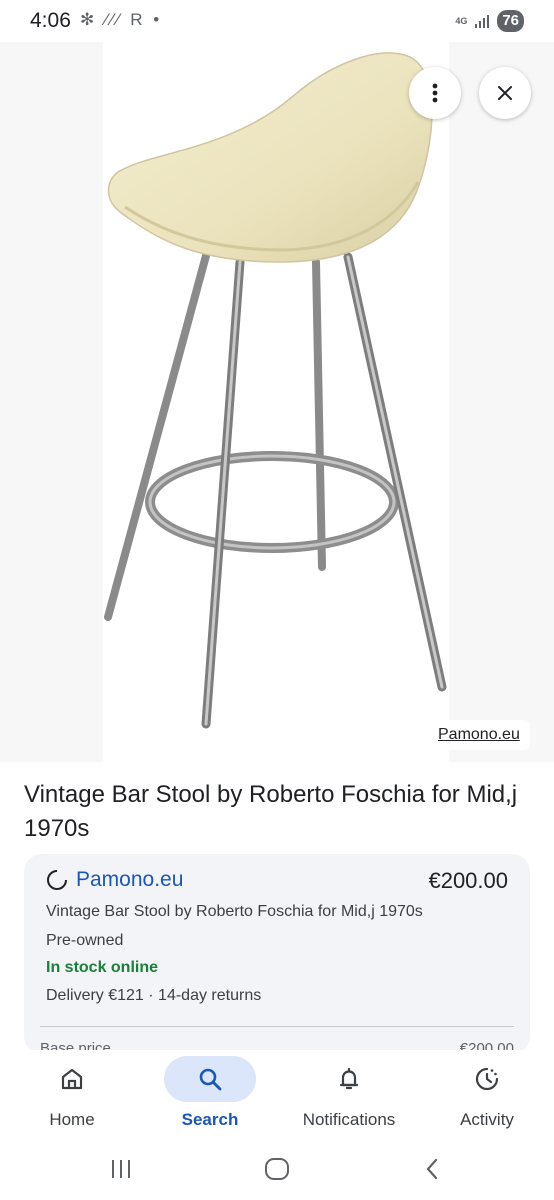 The width and height of the screenshot is (554, 1200). I want to click on nav-notifications-label: Notifications, so click(349, 1119).